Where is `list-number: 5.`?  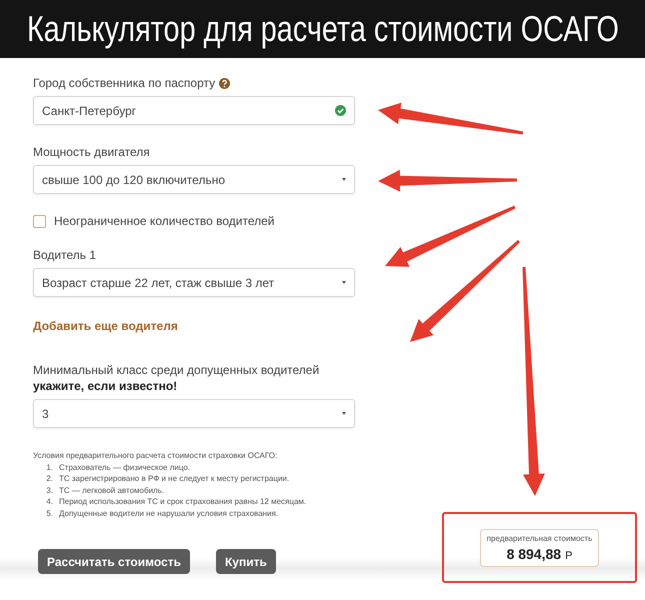 list-number: 5. is located at coordinates (49, 513).